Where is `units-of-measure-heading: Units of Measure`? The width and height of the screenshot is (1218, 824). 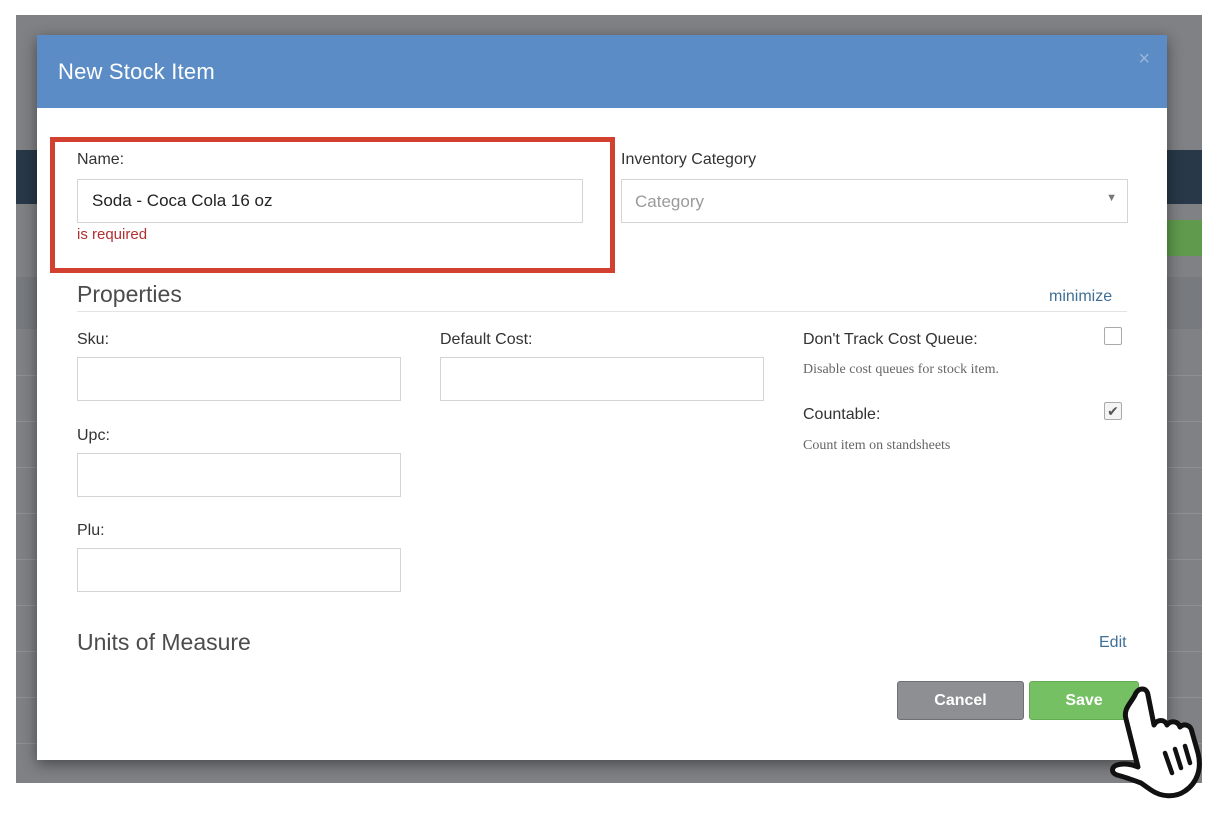
units-of-measure-heading: Units of Measure is located at coordinates (164, 642).